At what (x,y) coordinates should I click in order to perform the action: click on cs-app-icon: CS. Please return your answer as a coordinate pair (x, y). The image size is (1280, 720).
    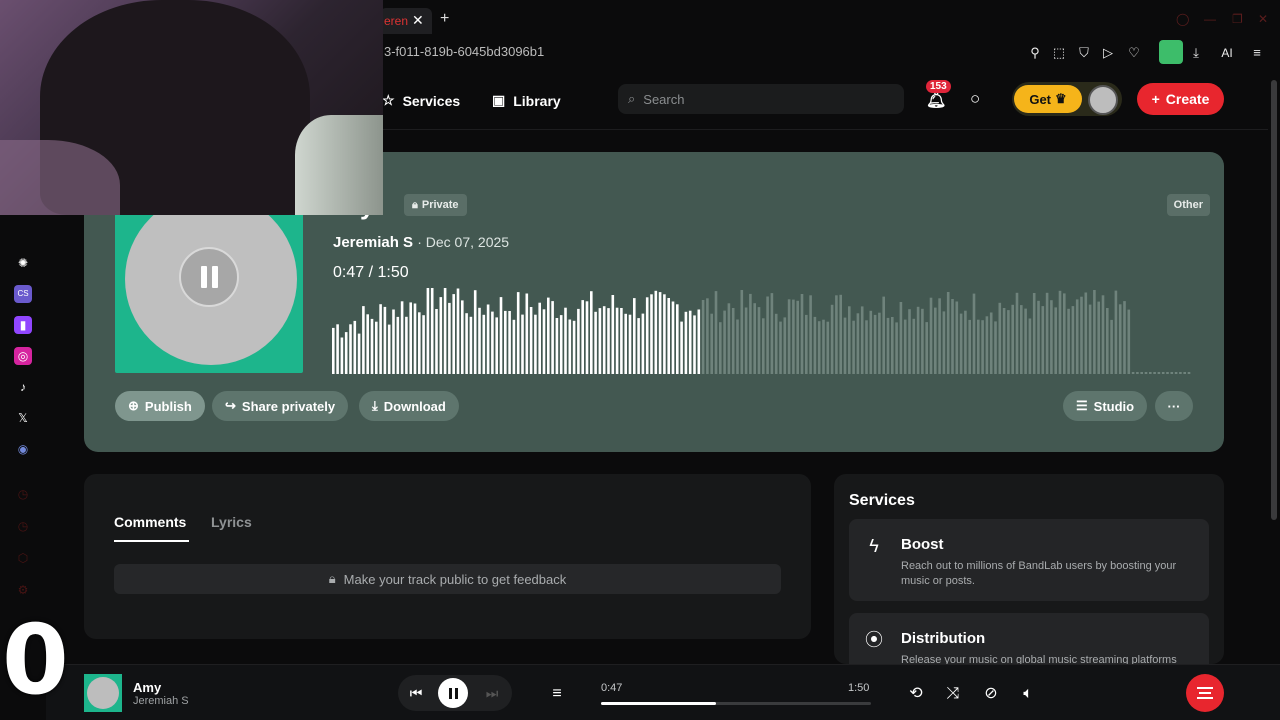
    Looking at the image, I should click on (23, 294).